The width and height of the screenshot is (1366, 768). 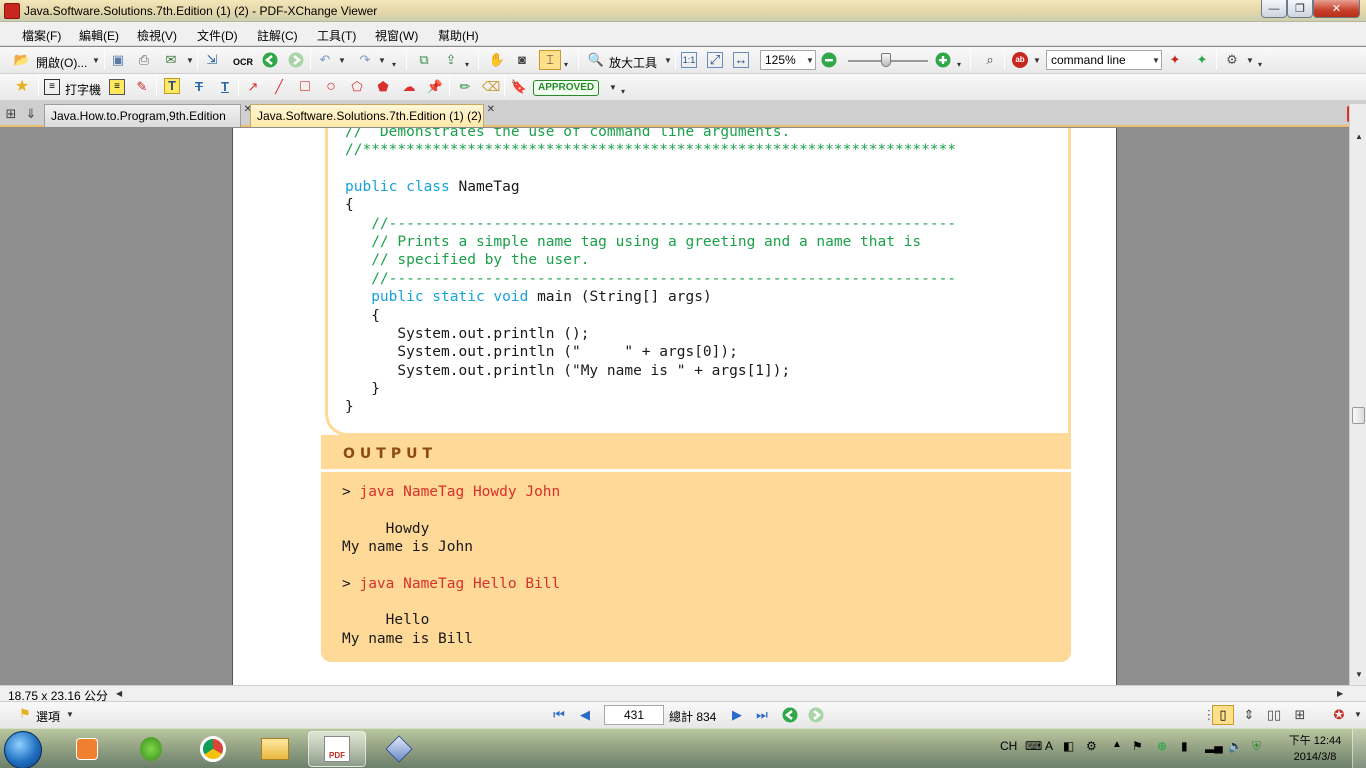 What do you see at coordinates (22, 87) in the screenshot?
I see `favorites-star-icon: ★` at bounding box center [22, 87].